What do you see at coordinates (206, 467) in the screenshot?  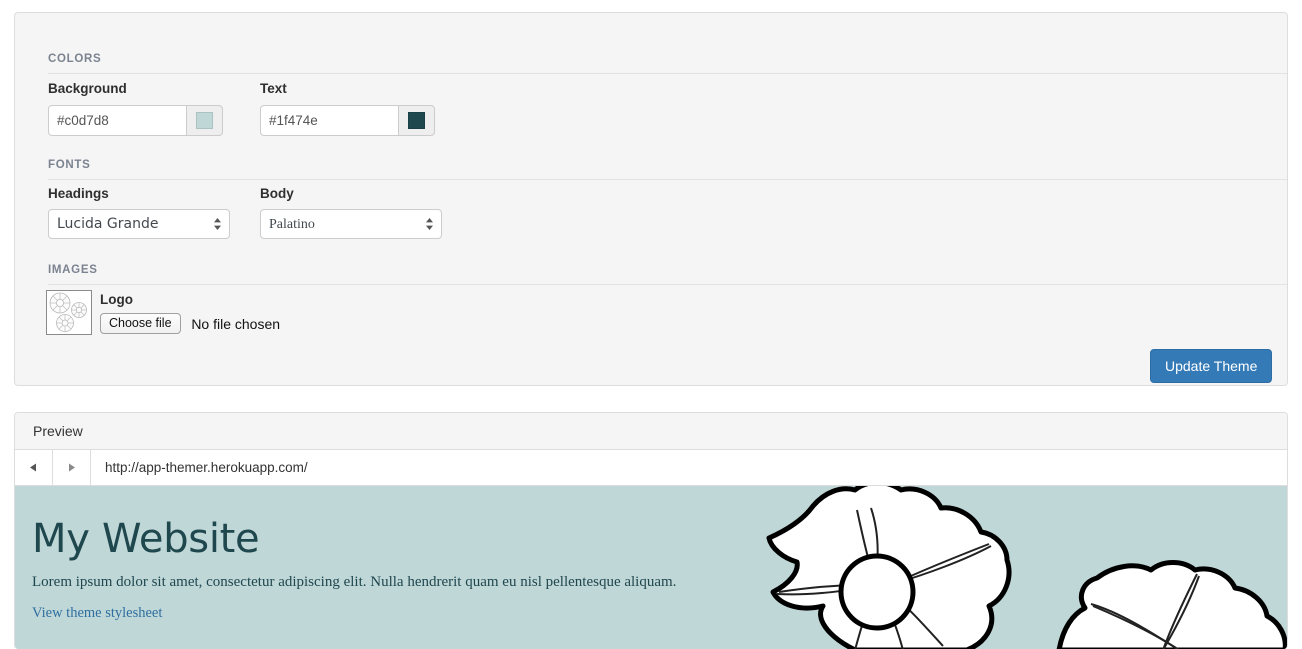 I see `preview-url-text: http://app-themer.herokuapp.com/` at bounding box center [206, 467].